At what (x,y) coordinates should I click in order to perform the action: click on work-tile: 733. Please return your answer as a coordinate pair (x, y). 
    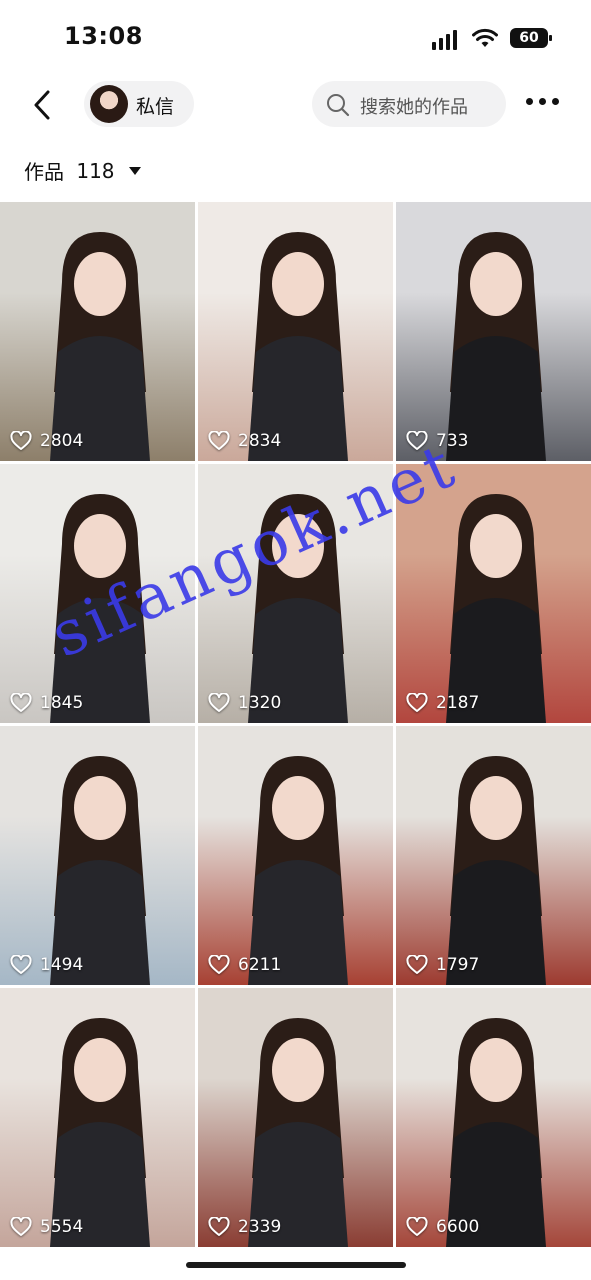
    Looking at the image, I should click on (493, 331).